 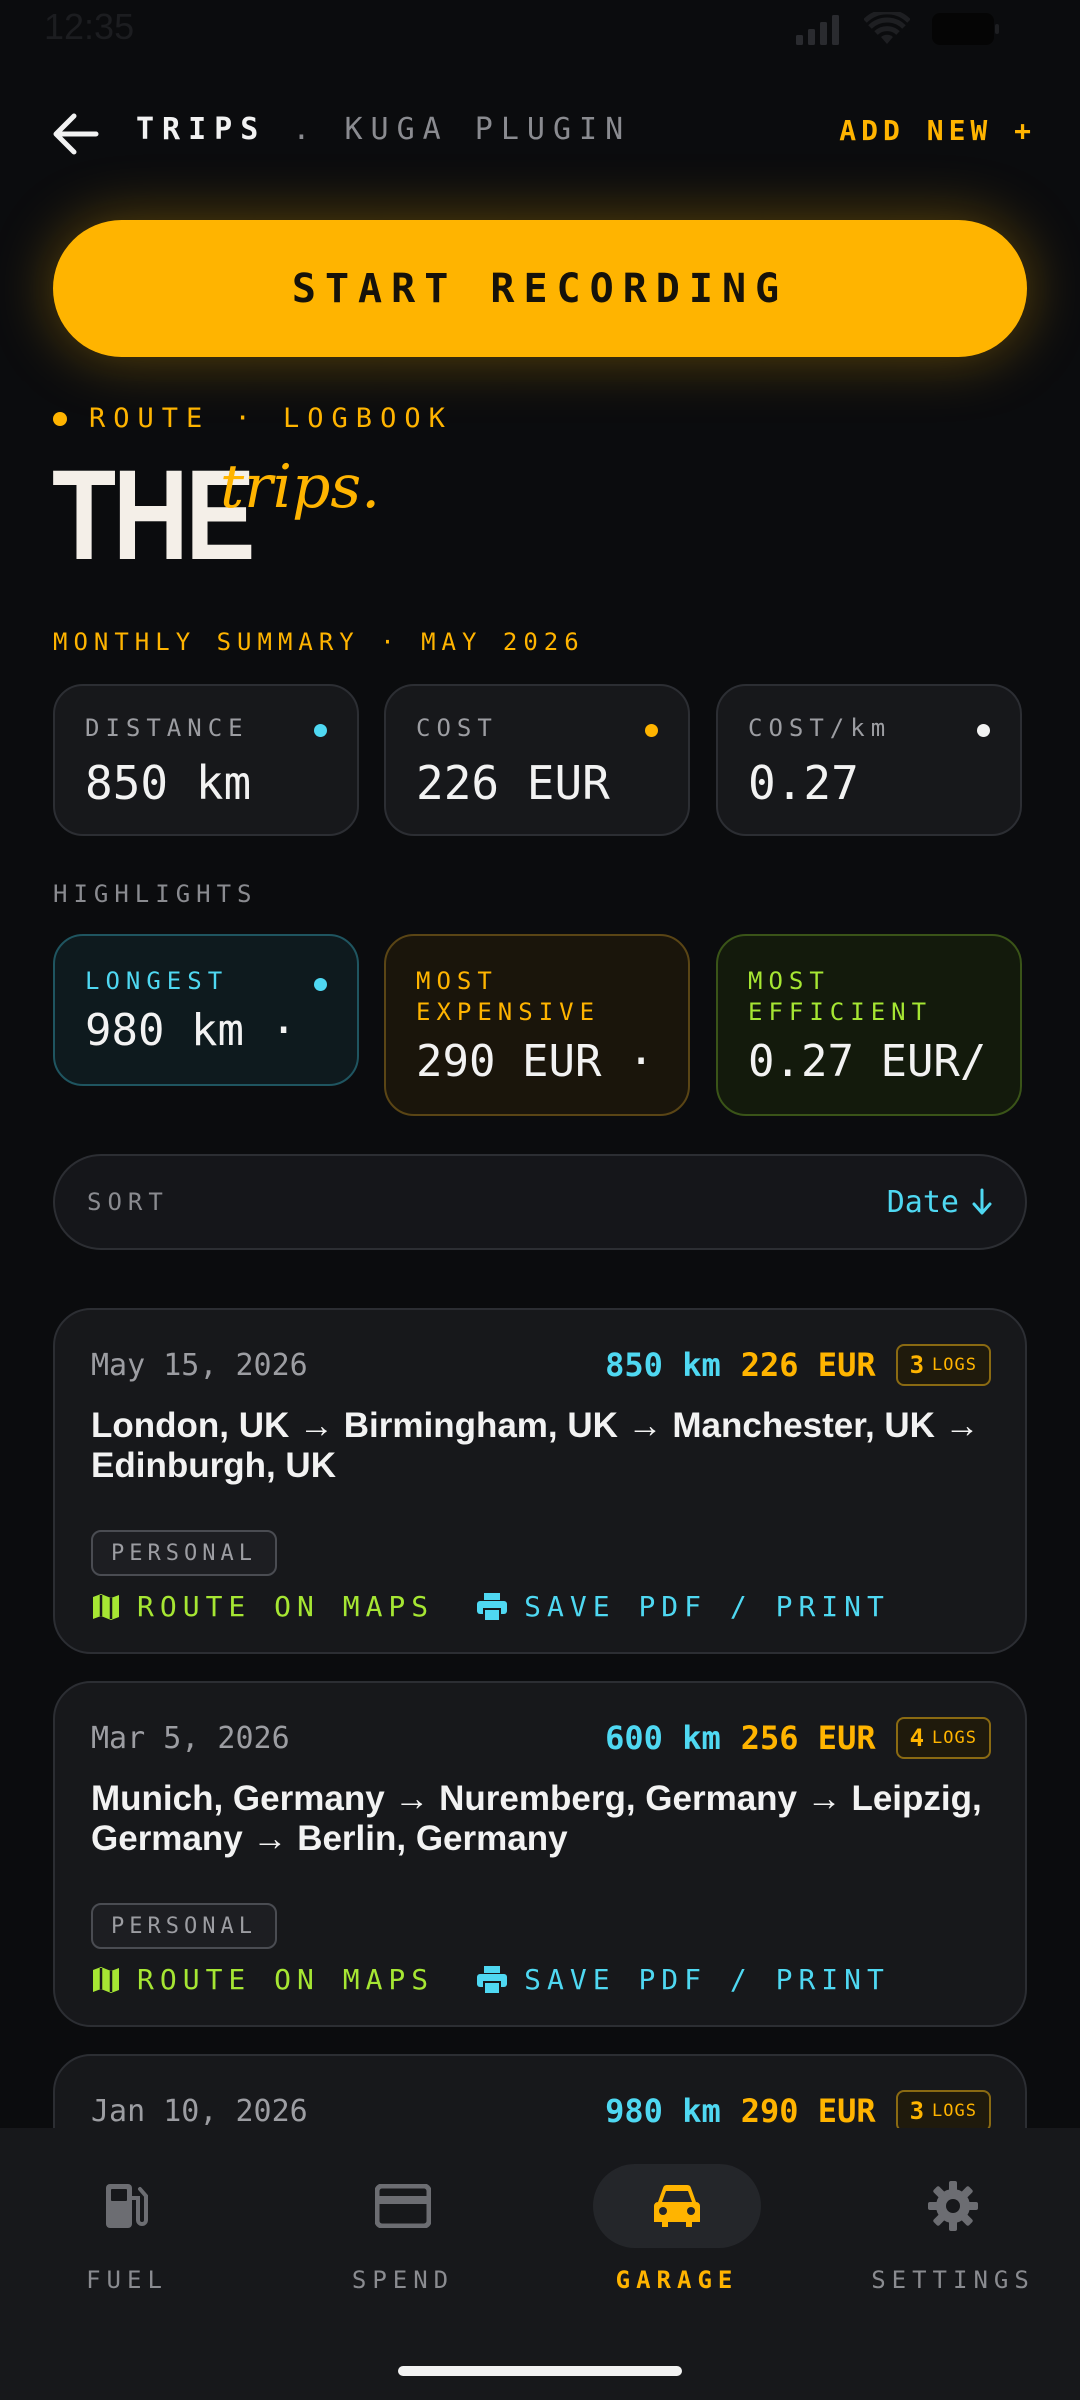 What do you see at coordinates (808, 1365) in the screenshot?
I see `trip-cost: 226 EUR` at bounding box center [808, 1365].